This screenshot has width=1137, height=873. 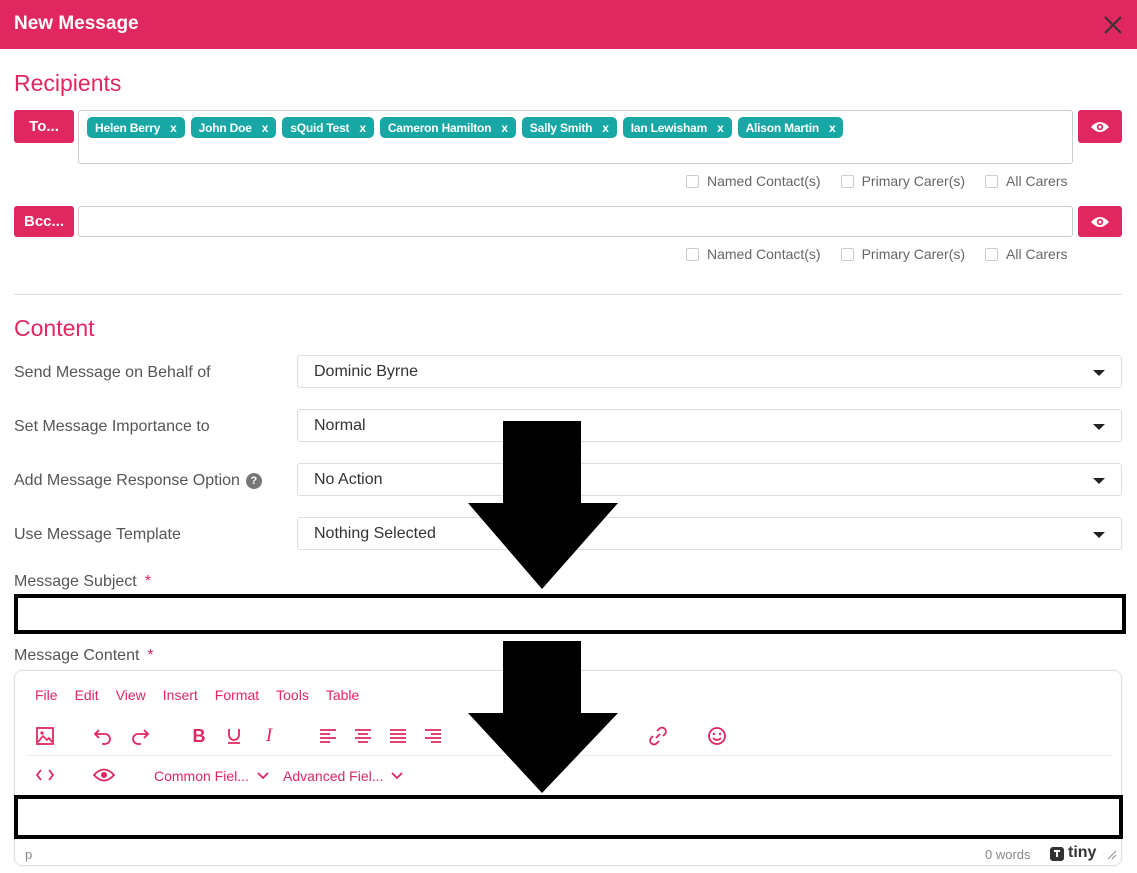 I want to click on behalf-select: Dominic Byrne, so click(x=709, y=371).